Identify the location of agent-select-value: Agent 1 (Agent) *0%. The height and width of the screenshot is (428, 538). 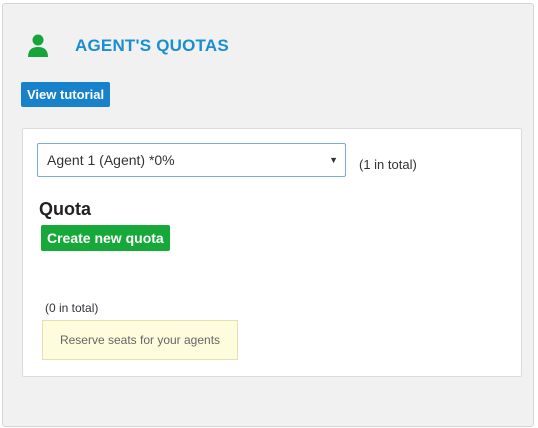
(111, 160).